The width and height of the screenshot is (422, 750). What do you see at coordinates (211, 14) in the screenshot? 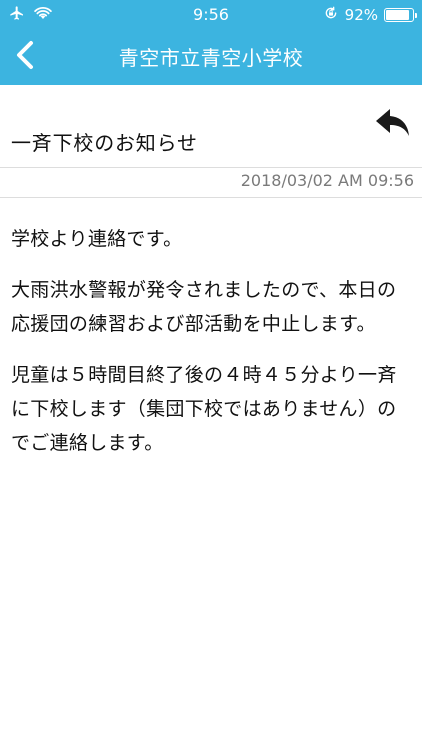
I see `status-bar: 9:56 92%` at bounding box center [211, 14].